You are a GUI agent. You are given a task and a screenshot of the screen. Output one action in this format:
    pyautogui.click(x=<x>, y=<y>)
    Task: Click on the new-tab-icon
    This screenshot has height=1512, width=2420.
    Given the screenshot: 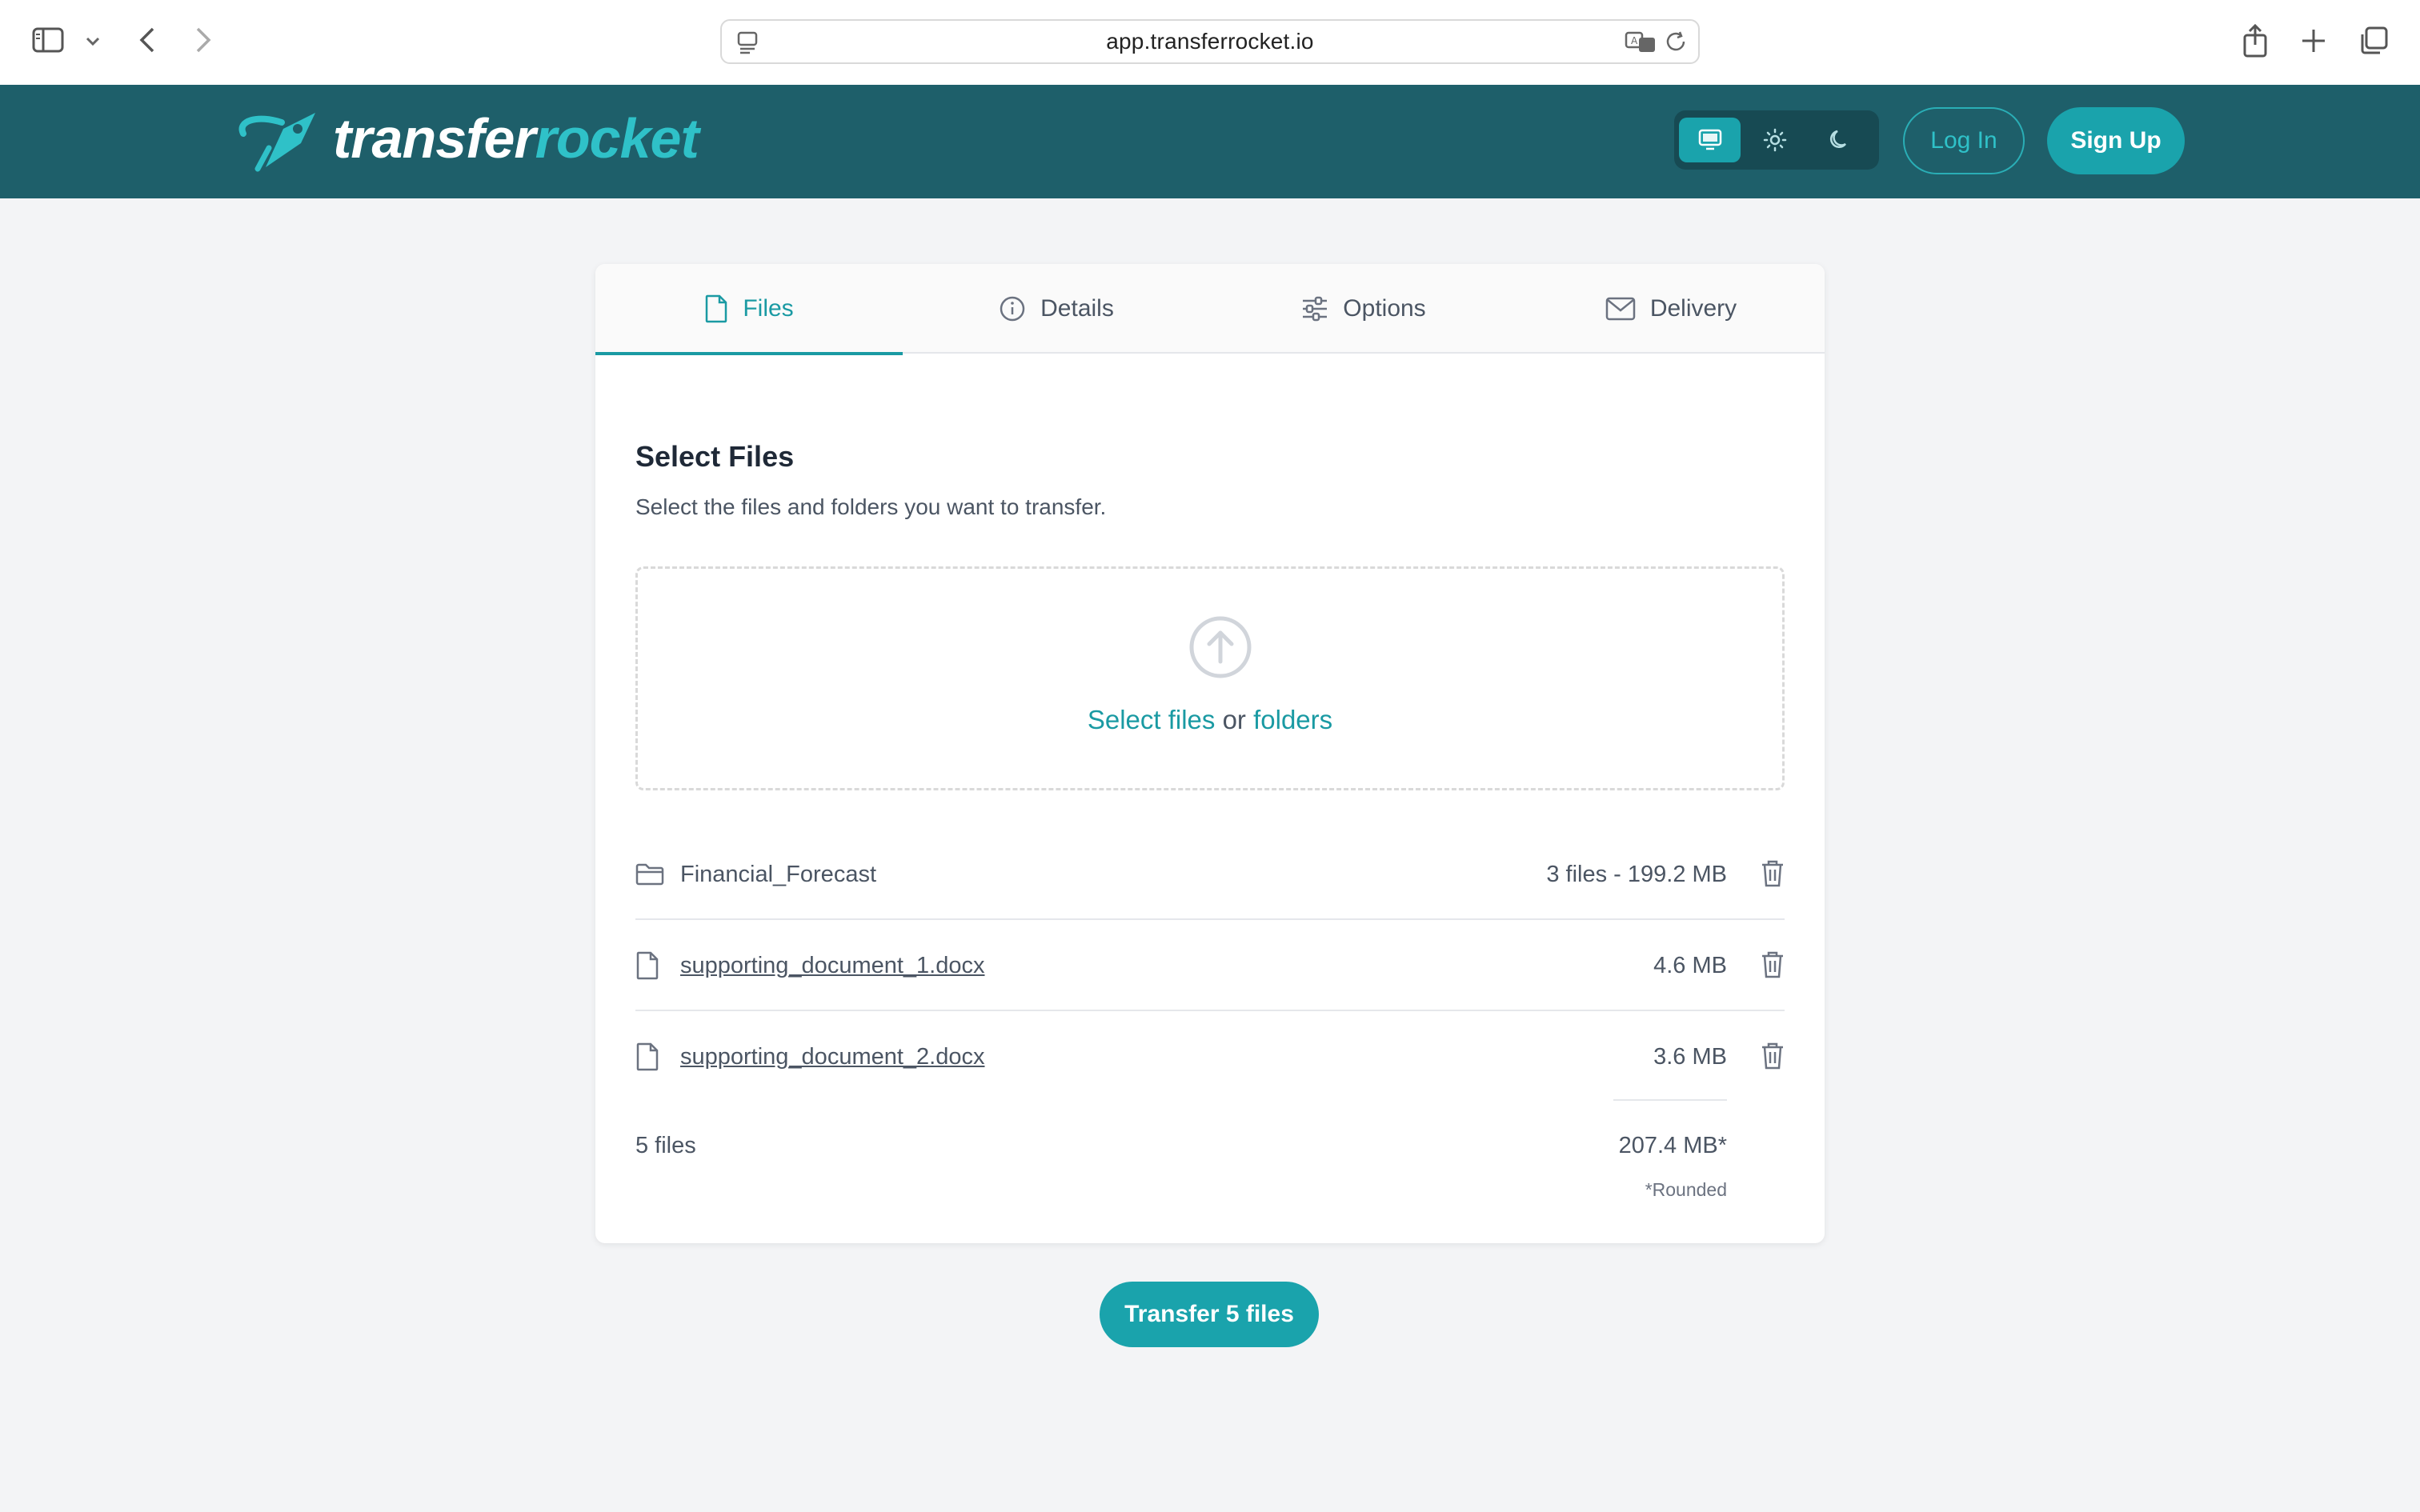 What is the action you would take?
    pyautogui.click(x=2313, y=41)
    